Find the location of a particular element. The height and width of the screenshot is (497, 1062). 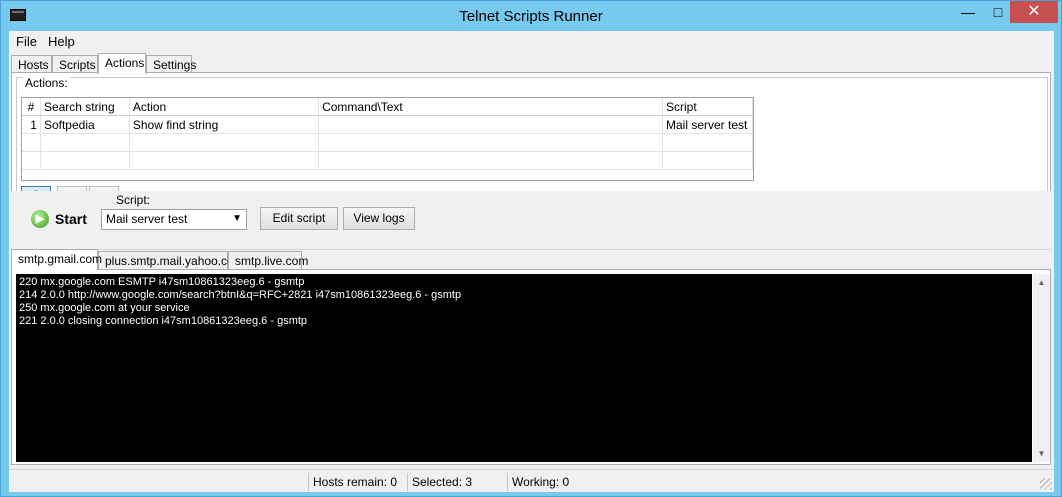

row-num: 1 is located at coordinates (31, 124).